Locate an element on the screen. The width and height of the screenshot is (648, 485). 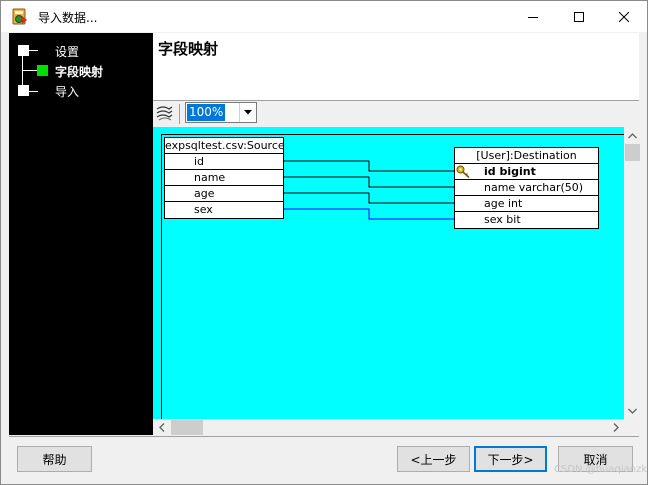
mapping-link-name is located at coordinates (369, 182).